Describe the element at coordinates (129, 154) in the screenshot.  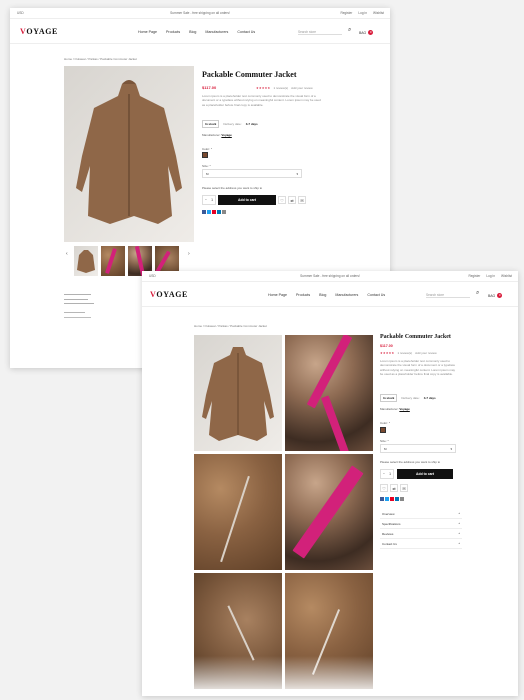
I see `product-main-image` at that location.